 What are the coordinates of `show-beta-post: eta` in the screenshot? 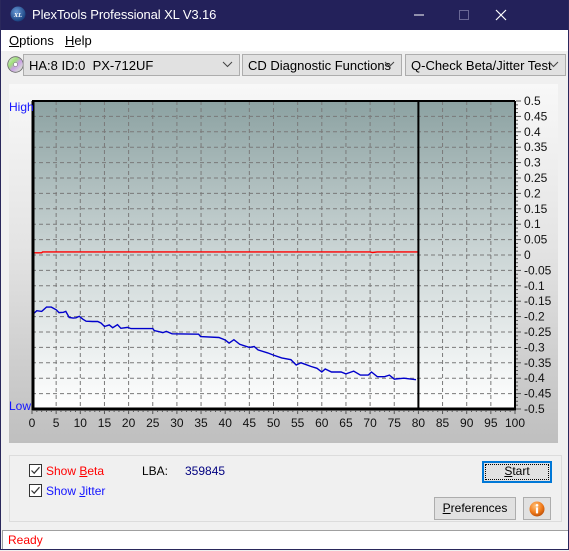 It's located at (96, 471).